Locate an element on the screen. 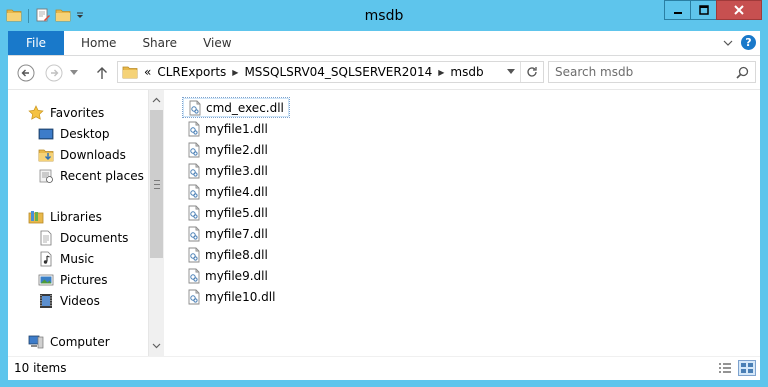 The width and height of the screenshot is (768, 387). computer-group: Computer is located at coordinates (69, 341).